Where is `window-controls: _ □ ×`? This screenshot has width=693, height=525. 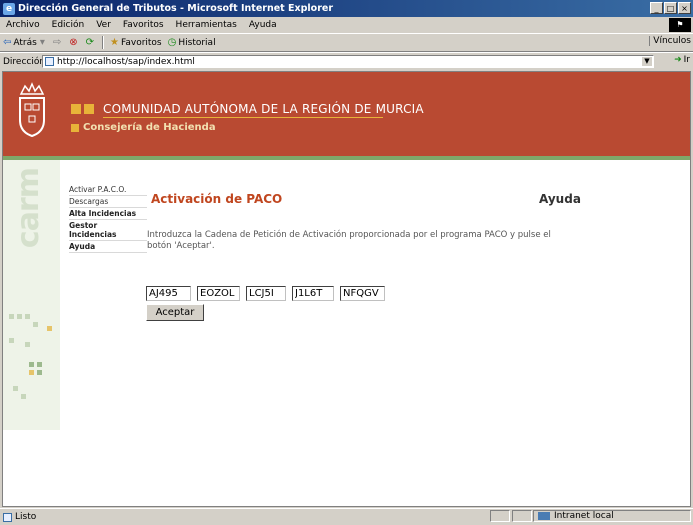 window-controls: _ □ × is located at coordinates (670, 8).